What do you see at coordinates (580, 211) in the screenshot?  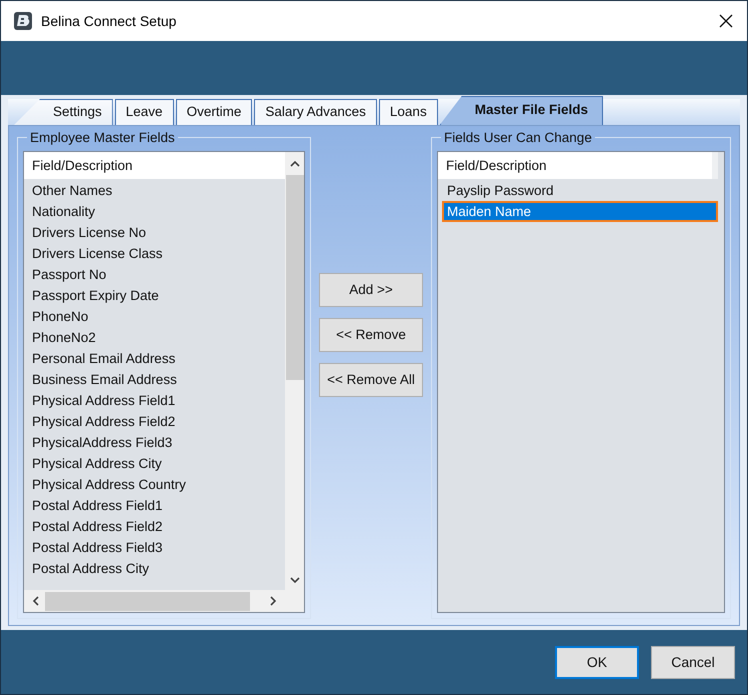 I see `list-item: Maiden Name` at bounding box center [580, 211].